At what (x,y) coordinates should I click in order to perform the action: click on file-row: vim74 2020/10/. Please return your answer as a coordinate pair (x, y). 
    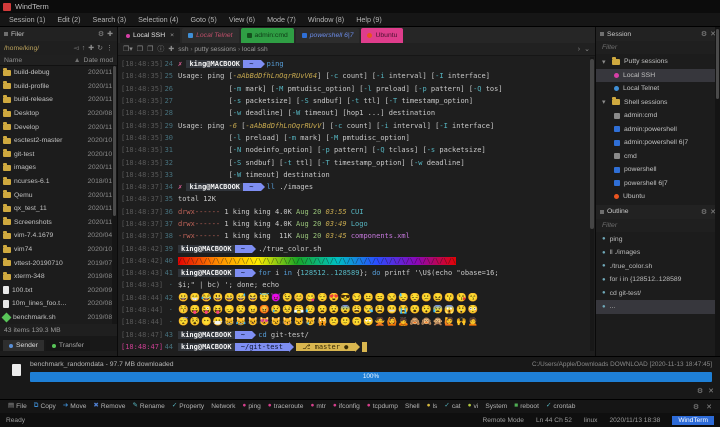
    Looking at the image, I should click on (58, 250).